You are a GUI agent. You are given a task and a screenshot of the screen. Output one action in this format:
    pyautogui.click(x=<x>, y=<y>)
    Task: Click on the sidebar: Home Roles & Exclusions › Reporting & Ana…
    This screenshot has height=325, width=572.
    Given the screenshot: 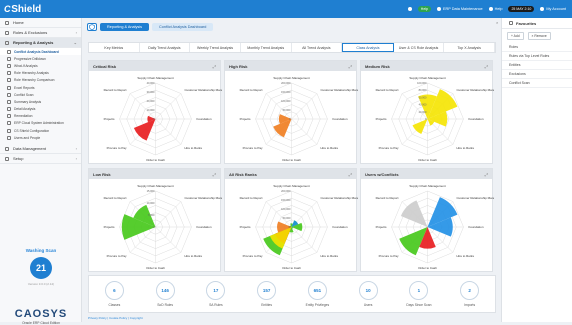 What is the action you would take?
    pyautogui.click(x=41, y=171)
    